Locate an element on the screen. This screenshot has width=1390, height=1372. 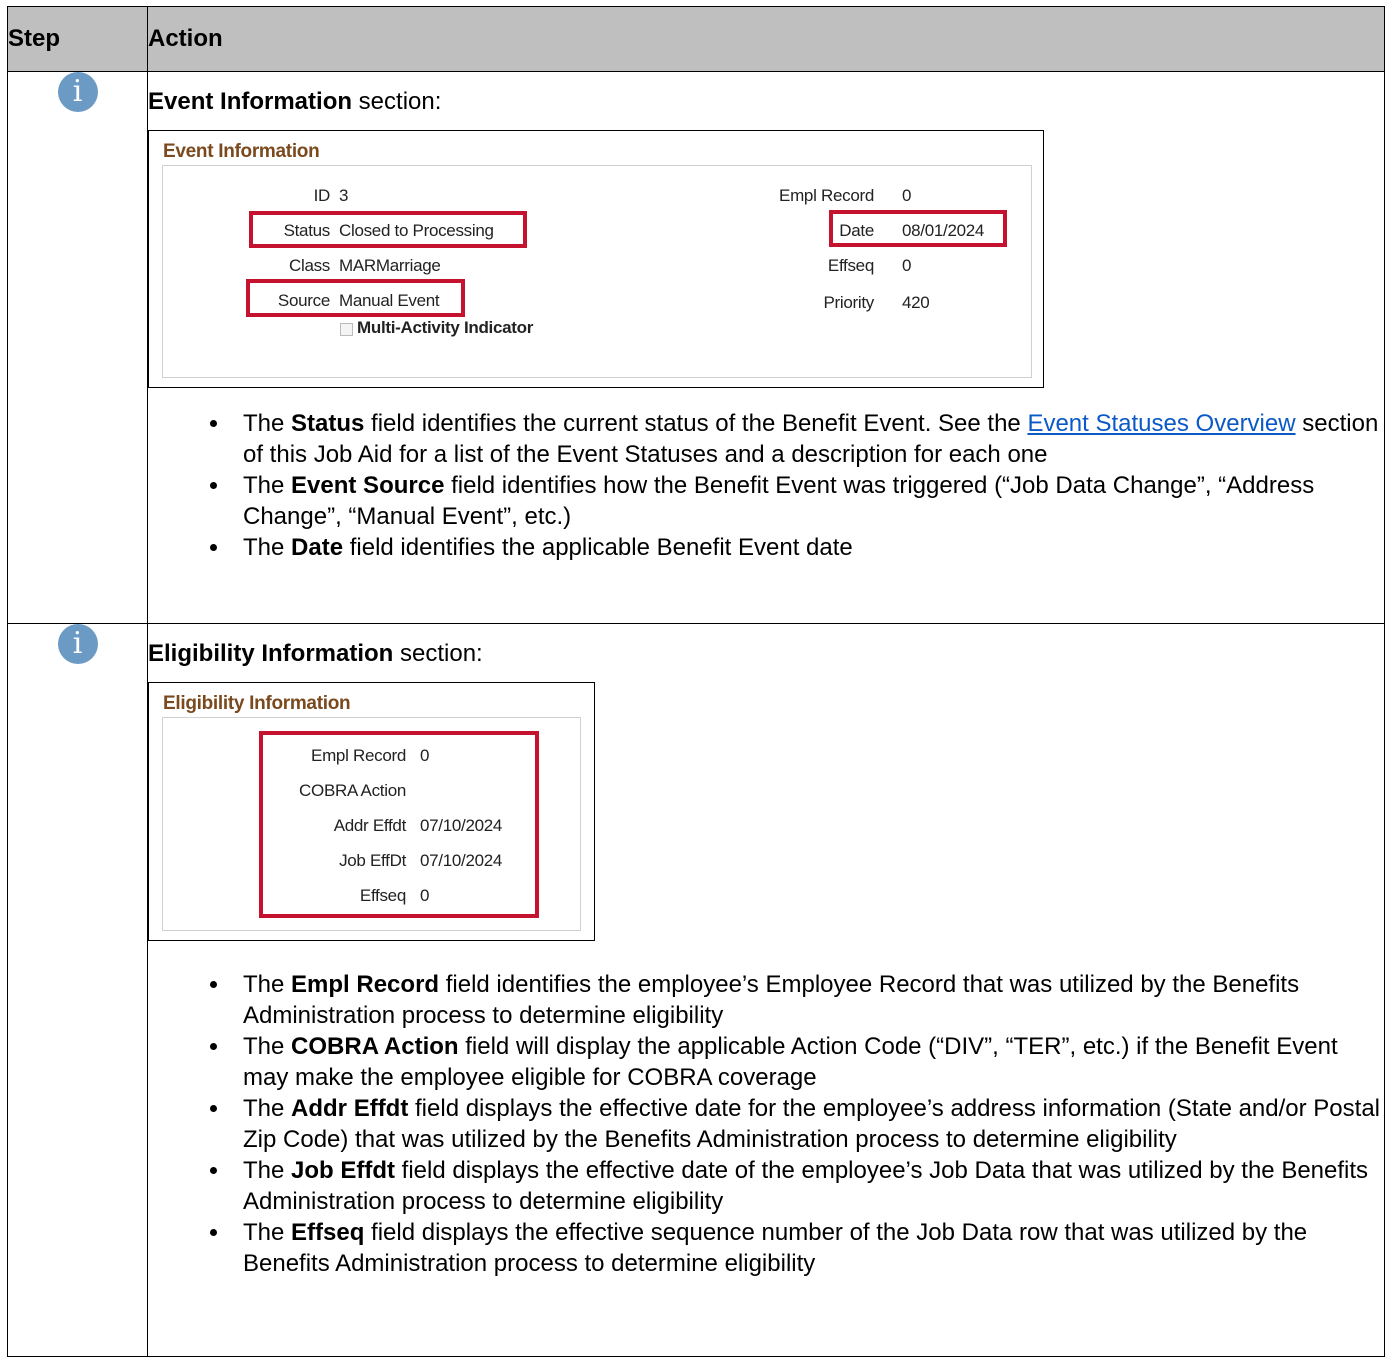
job-effdt-value: 07/10/2024 is located at coordinates (461, 860).